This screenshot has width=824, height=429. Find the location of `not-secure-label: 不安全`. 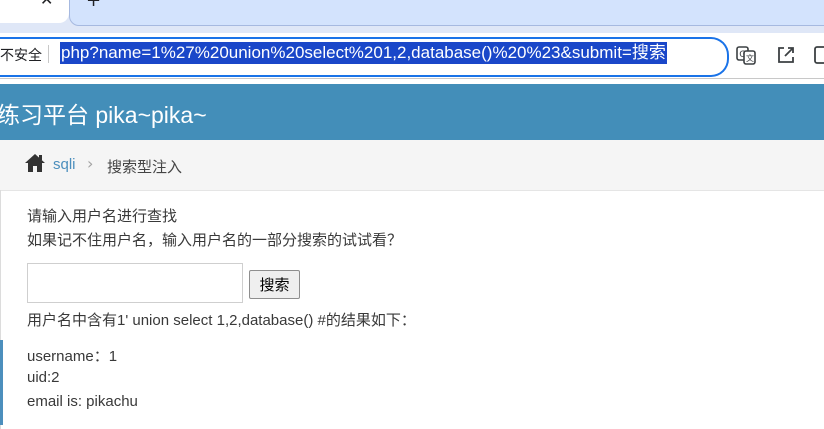

not-secure-label: 不安全 is located at coordinates (21, 55).